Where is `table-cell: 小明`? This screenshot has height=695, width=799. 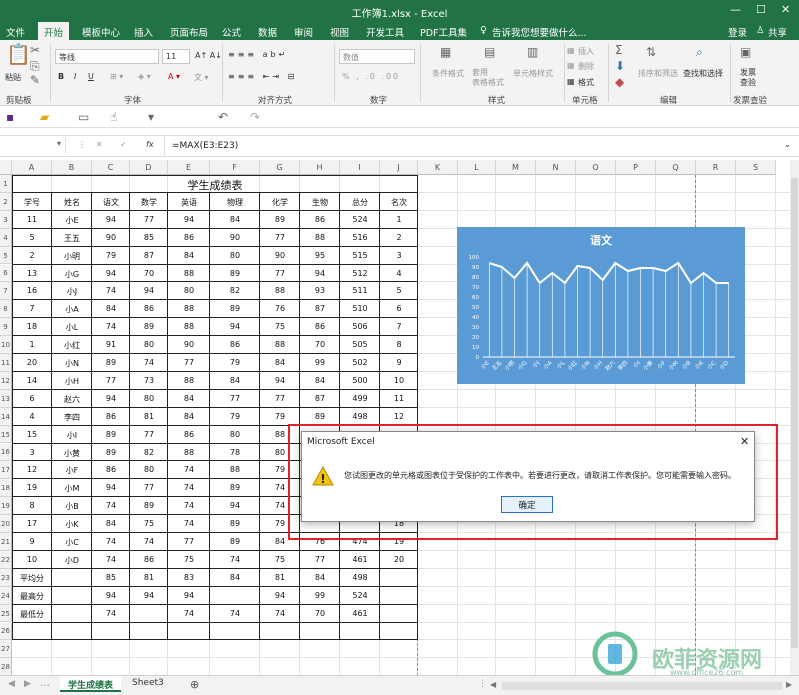
table-cell: 小明 is located at coordinates (72, 256).